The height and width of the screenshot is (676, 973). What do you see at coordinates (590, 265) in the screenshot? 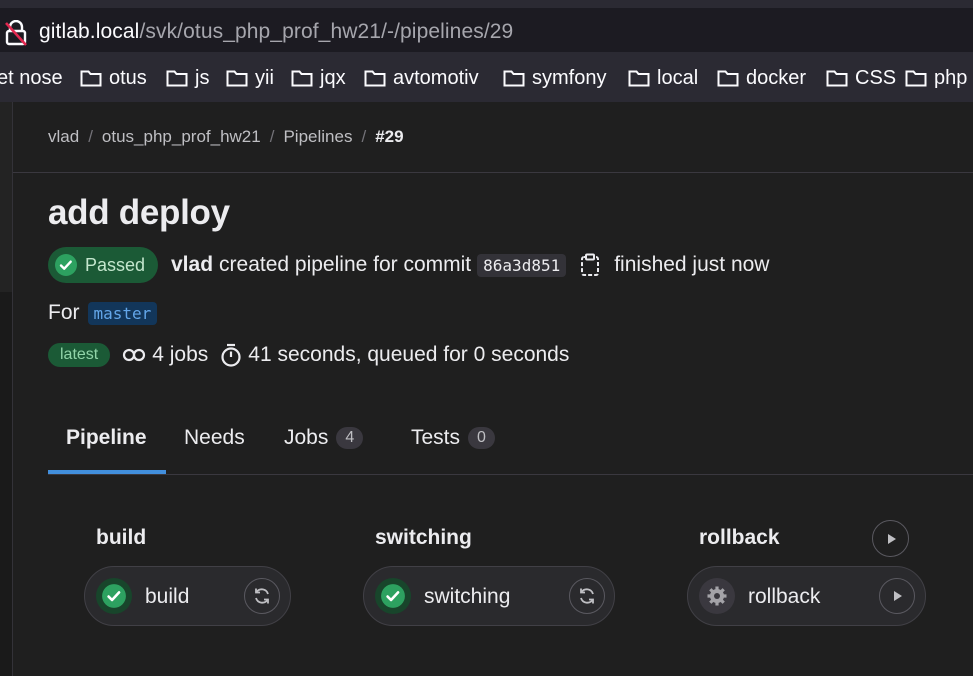
I see `copy-clipboard-icon` at bounding box center [590, 265].